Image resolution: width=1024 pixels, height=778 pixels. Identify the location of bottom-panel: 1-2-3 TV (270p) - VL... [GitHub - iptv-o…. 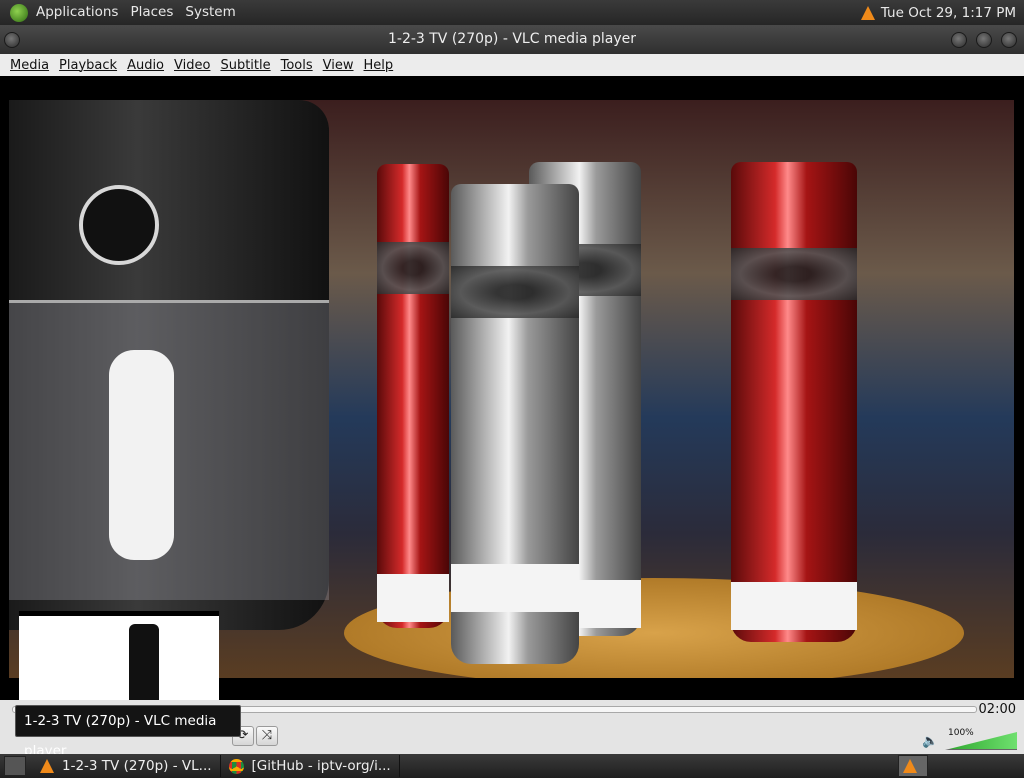
(512, 766).